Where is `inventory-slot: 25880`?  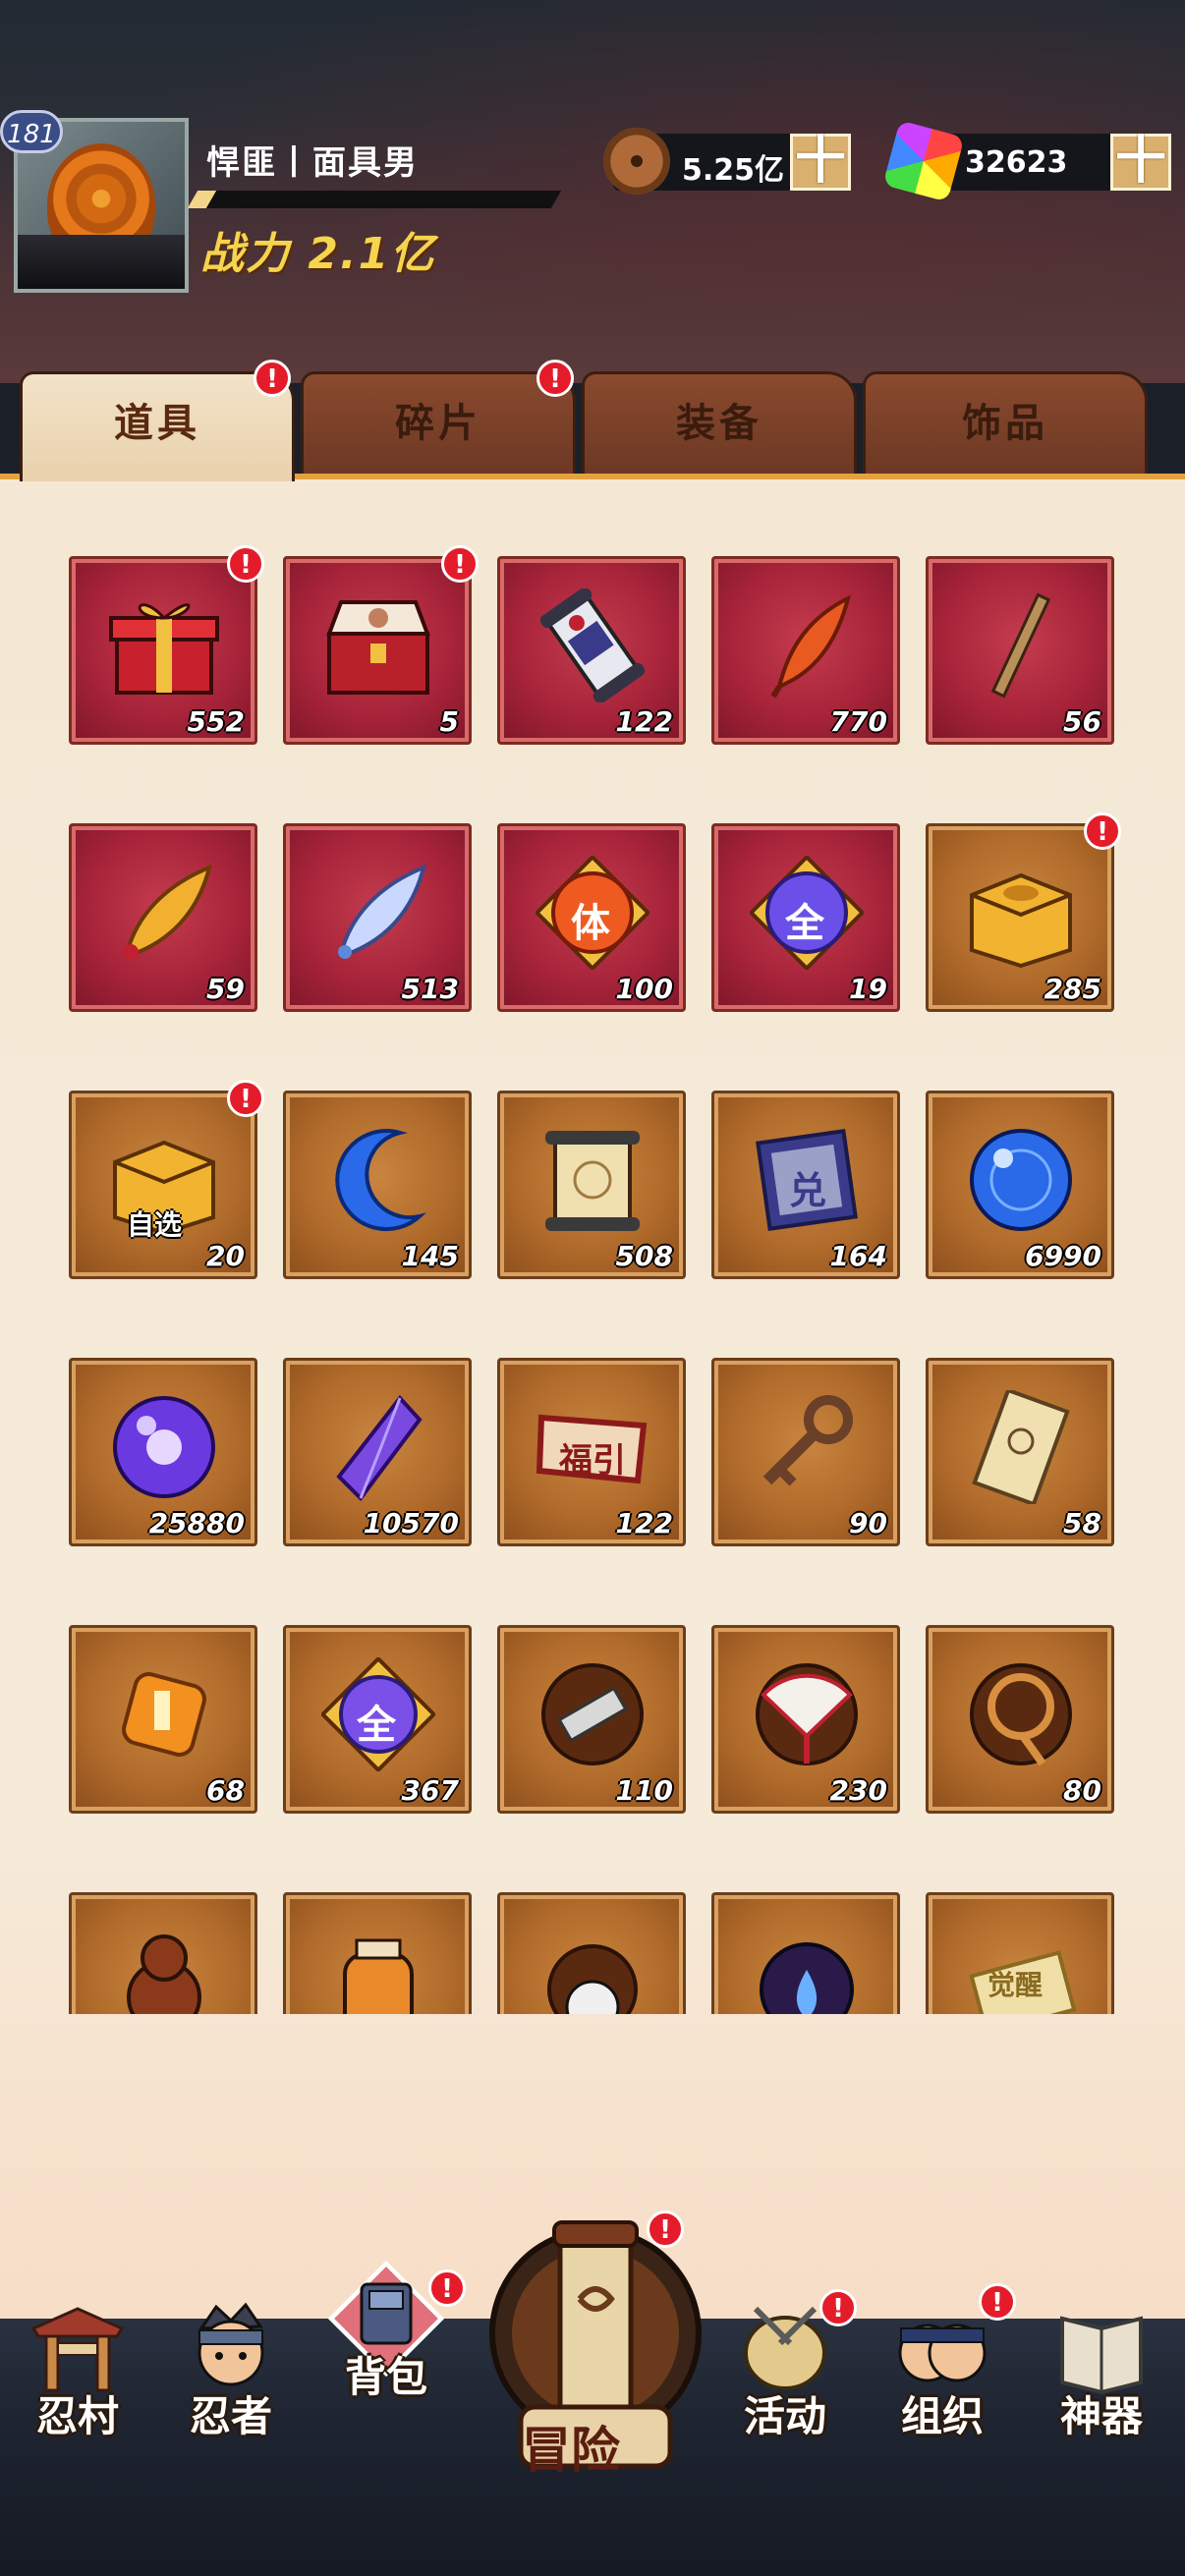 inventory-slot: 25880 is located at coordinates (163, 1452).